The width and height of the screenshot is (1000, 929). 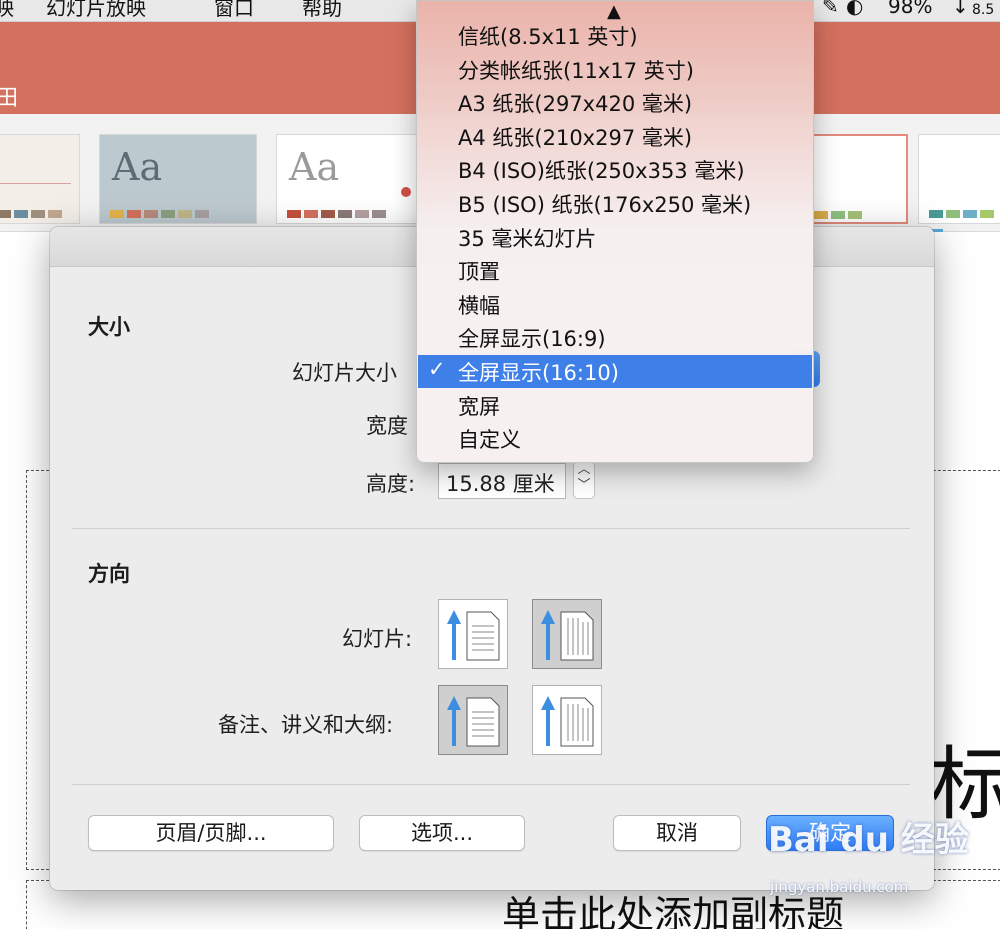 I want to click on menu-item: 自定义, so click(x=615, y=438).